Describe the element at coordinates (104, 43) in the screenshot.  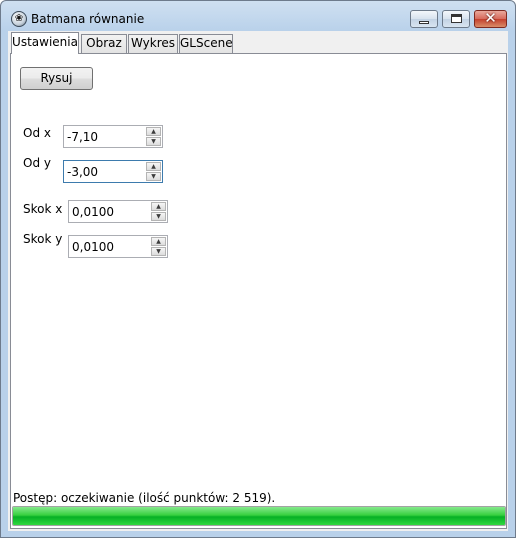
I see `tab-obraz: Obraz` at that location.